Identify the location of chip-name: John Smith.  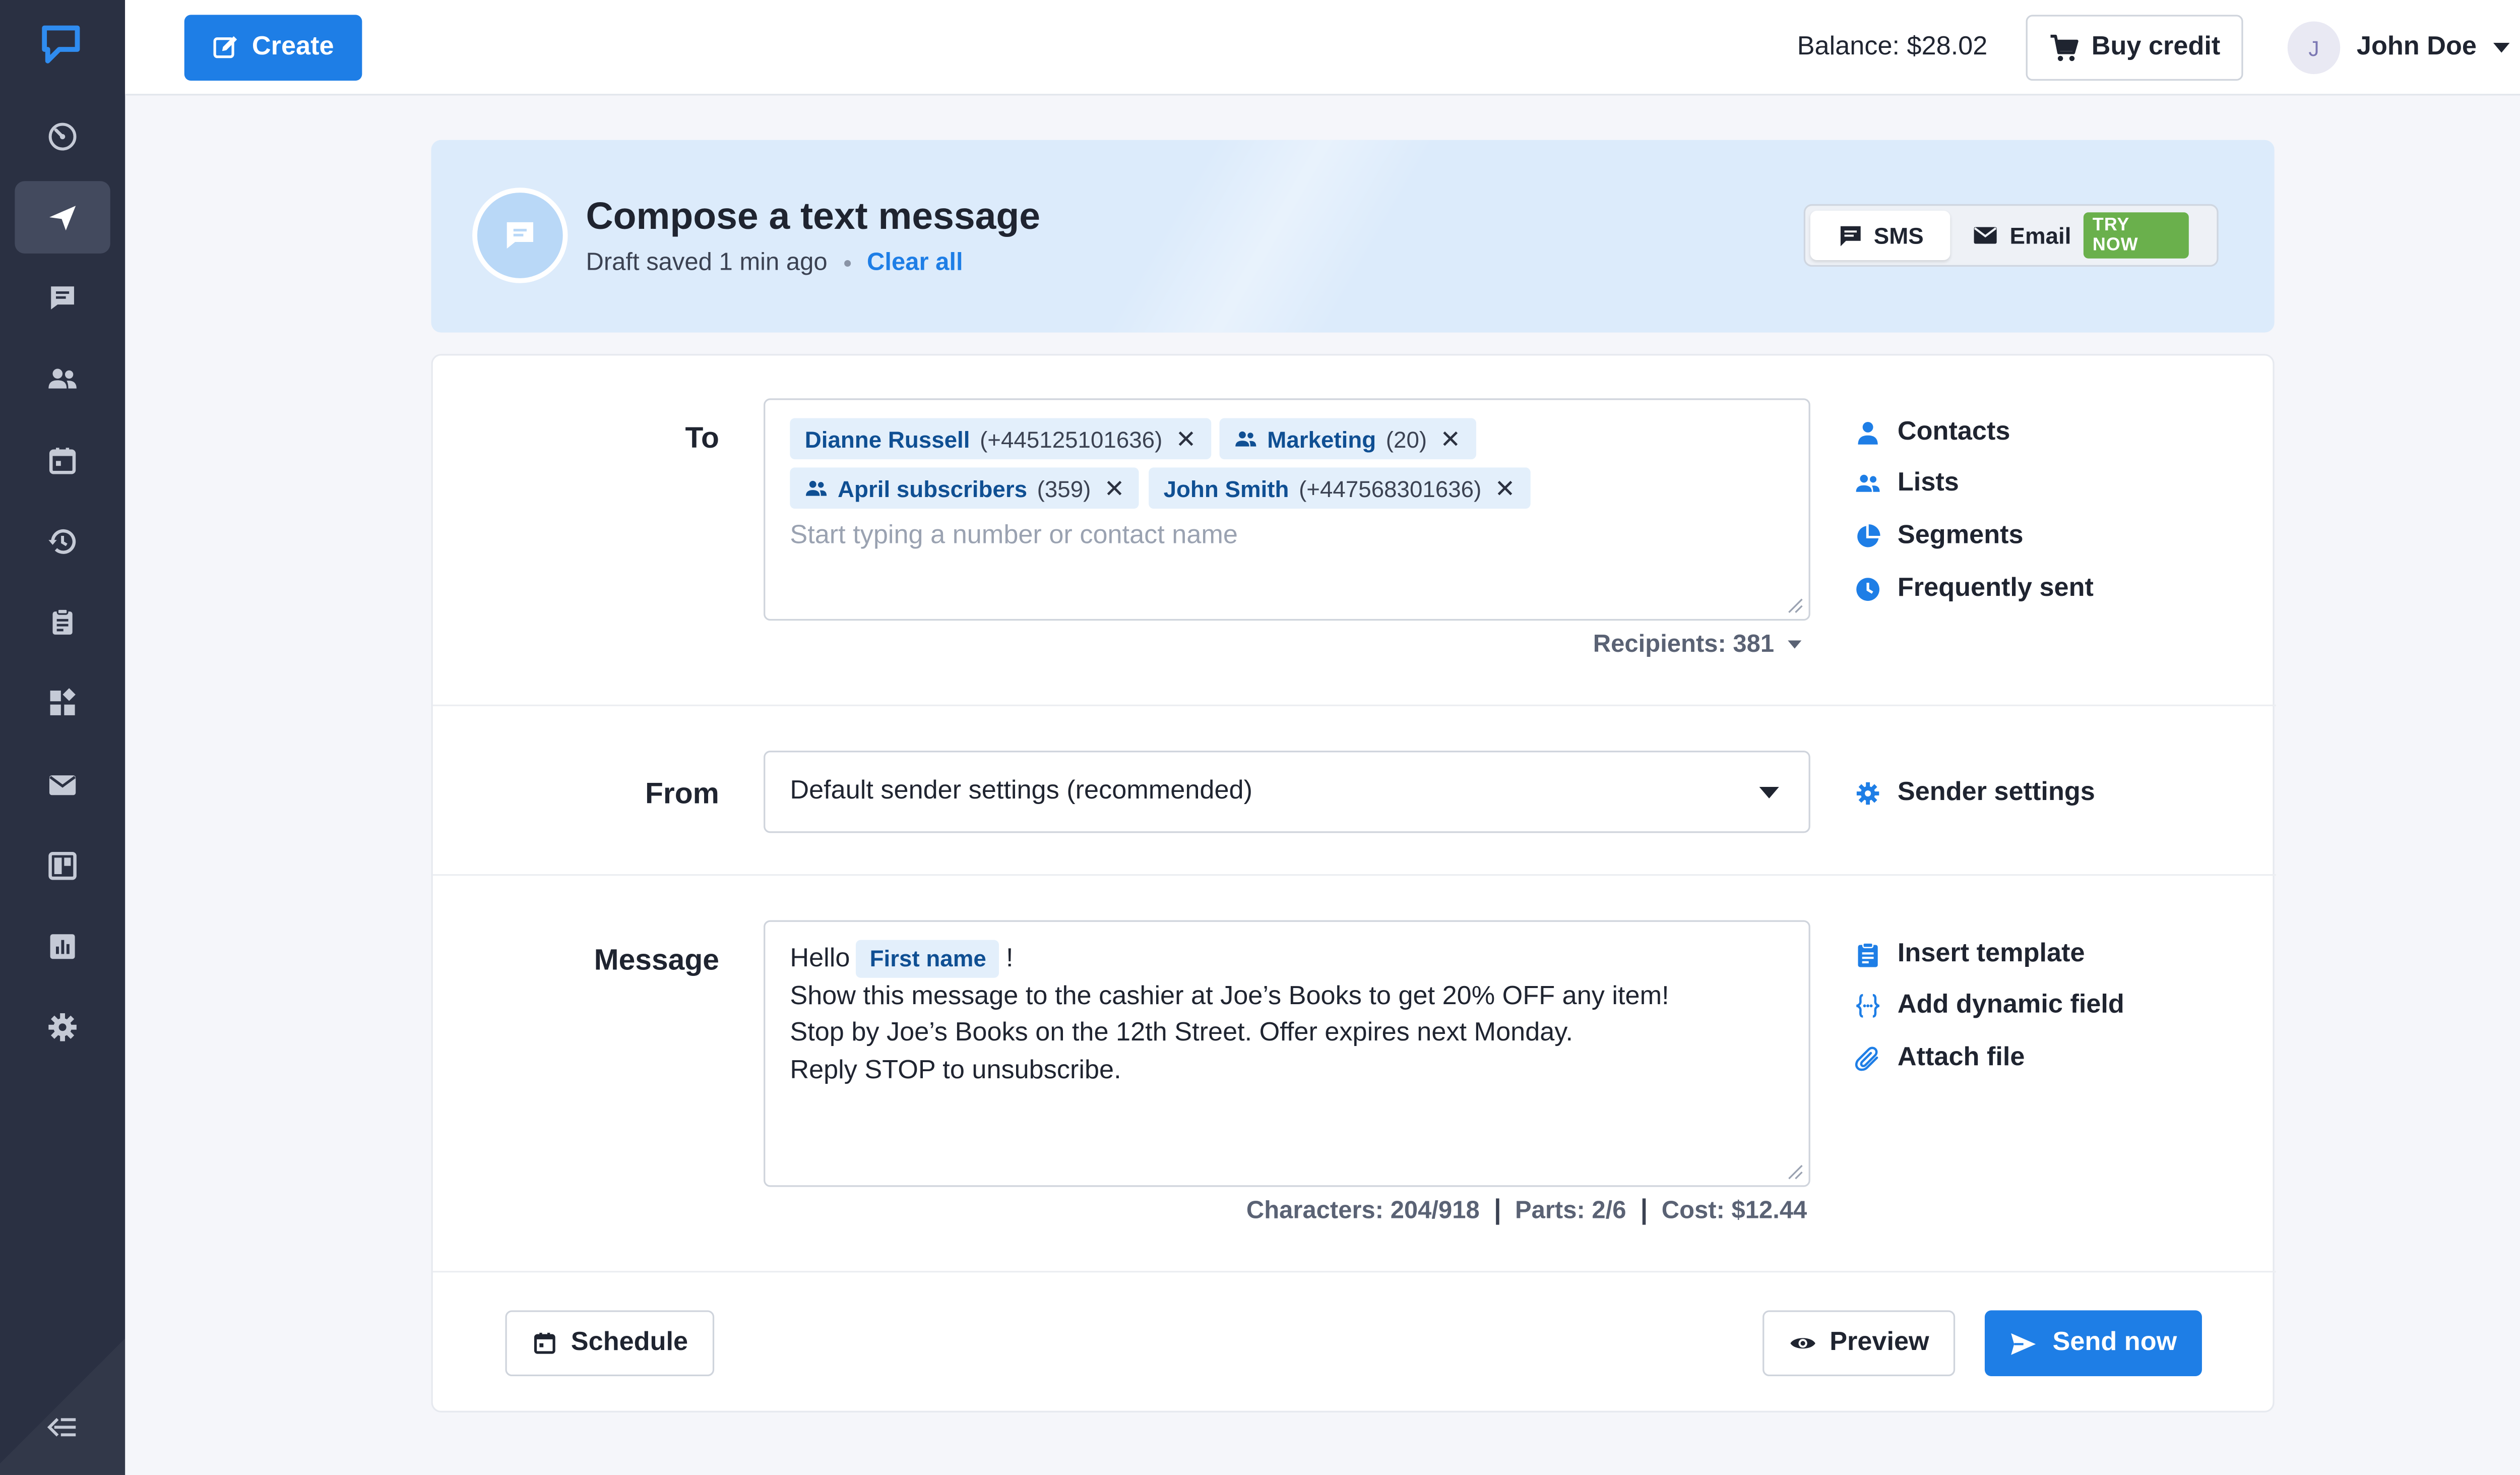
(1226, 488).